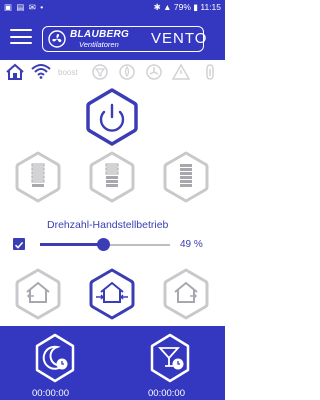  Describe the element at coordinates (15, 71) in the screenshot. I see `home-icon` at that location.